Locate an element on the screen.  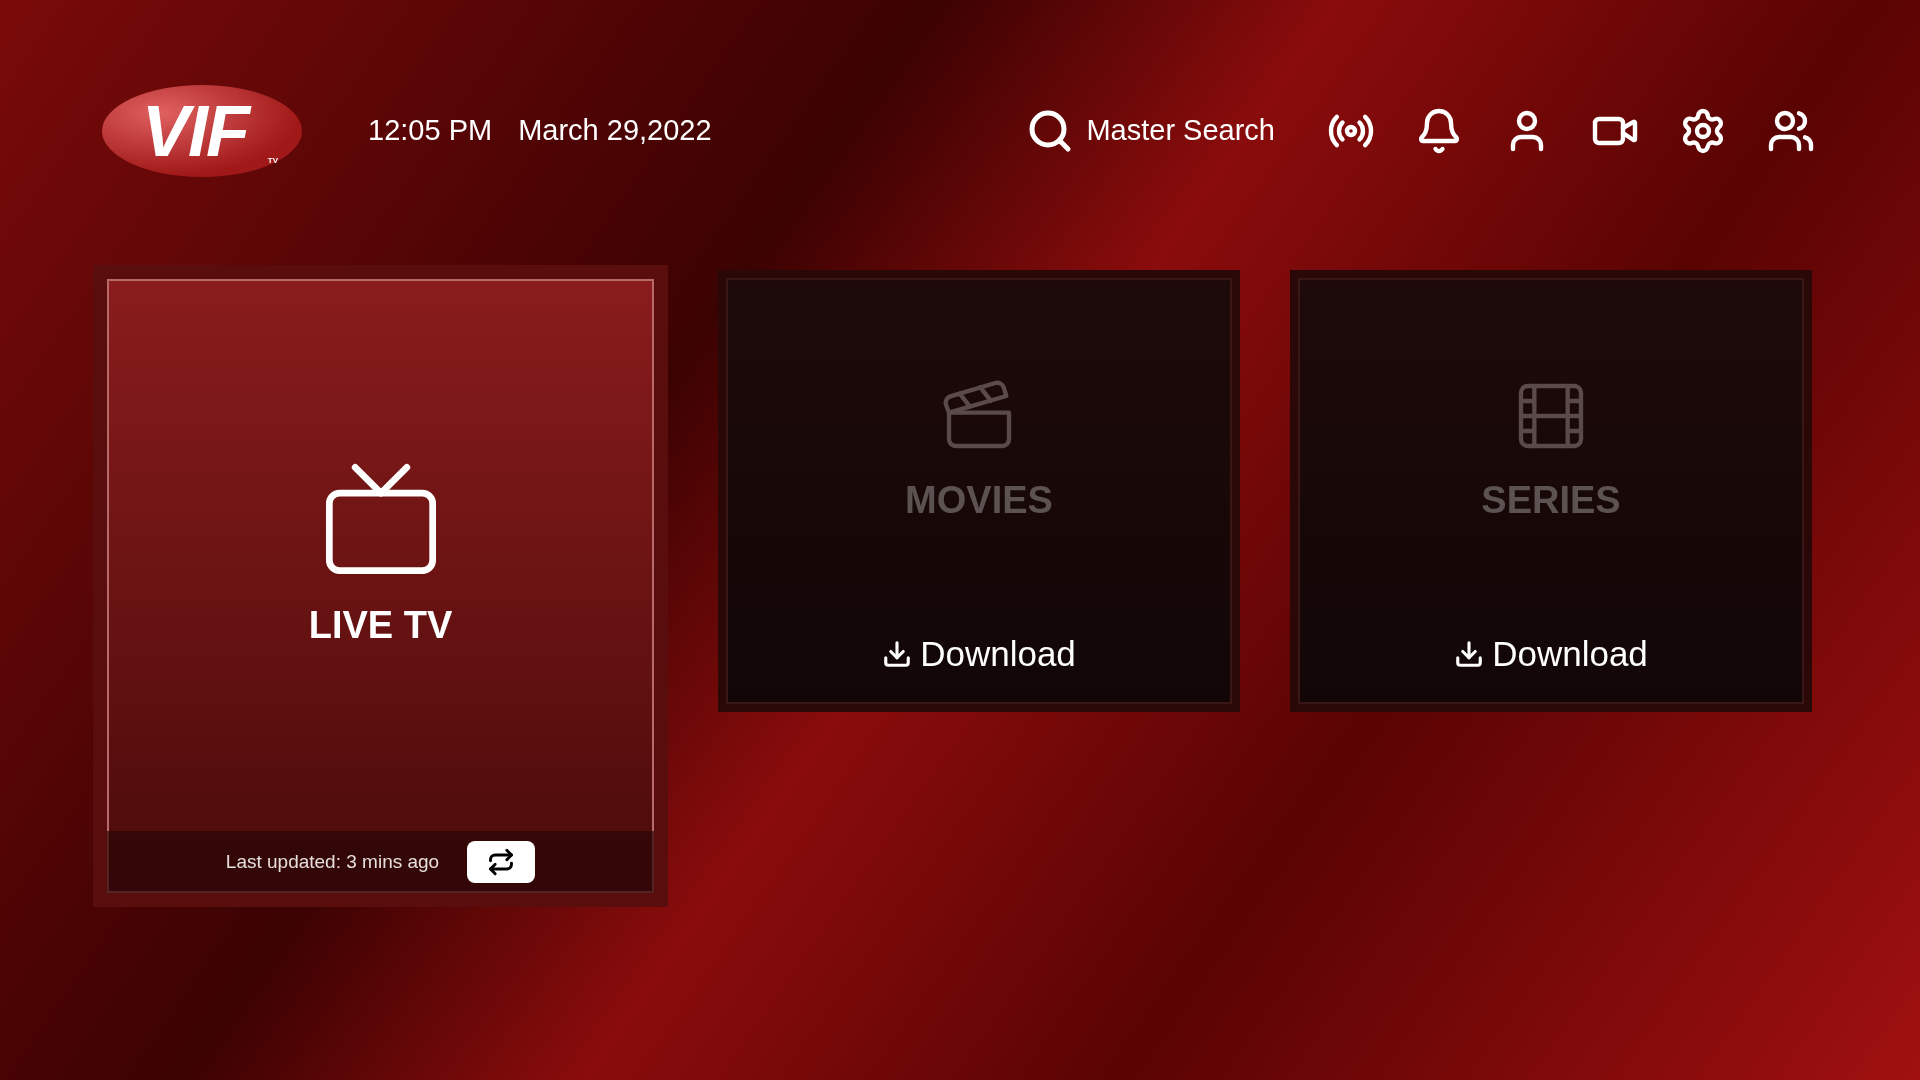
card-title: SERIES is located at coordinates (1551, 501).